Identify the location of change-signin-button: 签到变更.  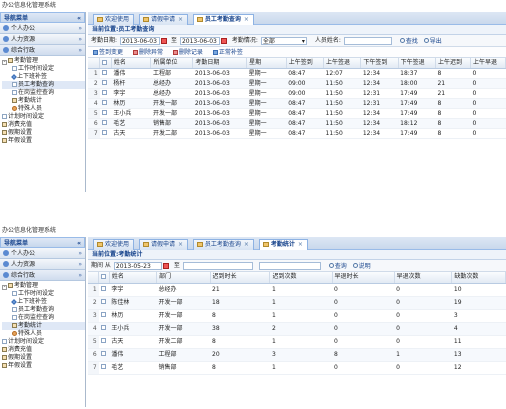
(108, 52).